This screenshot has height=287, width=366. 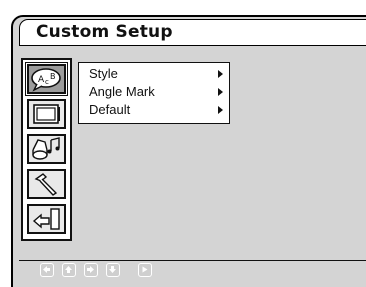 I want to click on arrow-left-icon, so click(x=46, y=269).